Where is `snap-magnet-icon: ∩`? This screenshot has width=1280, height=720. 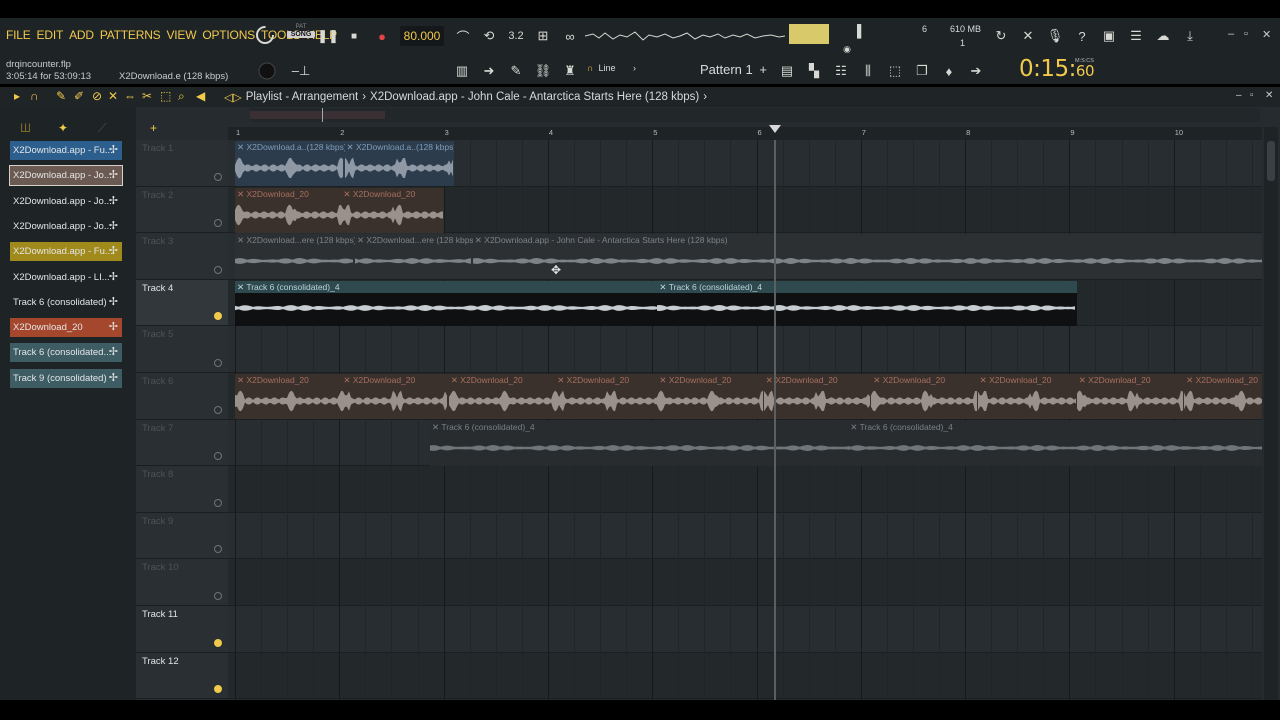 snap-magnet-icon: ∩ is located at coordinates (34, 96).